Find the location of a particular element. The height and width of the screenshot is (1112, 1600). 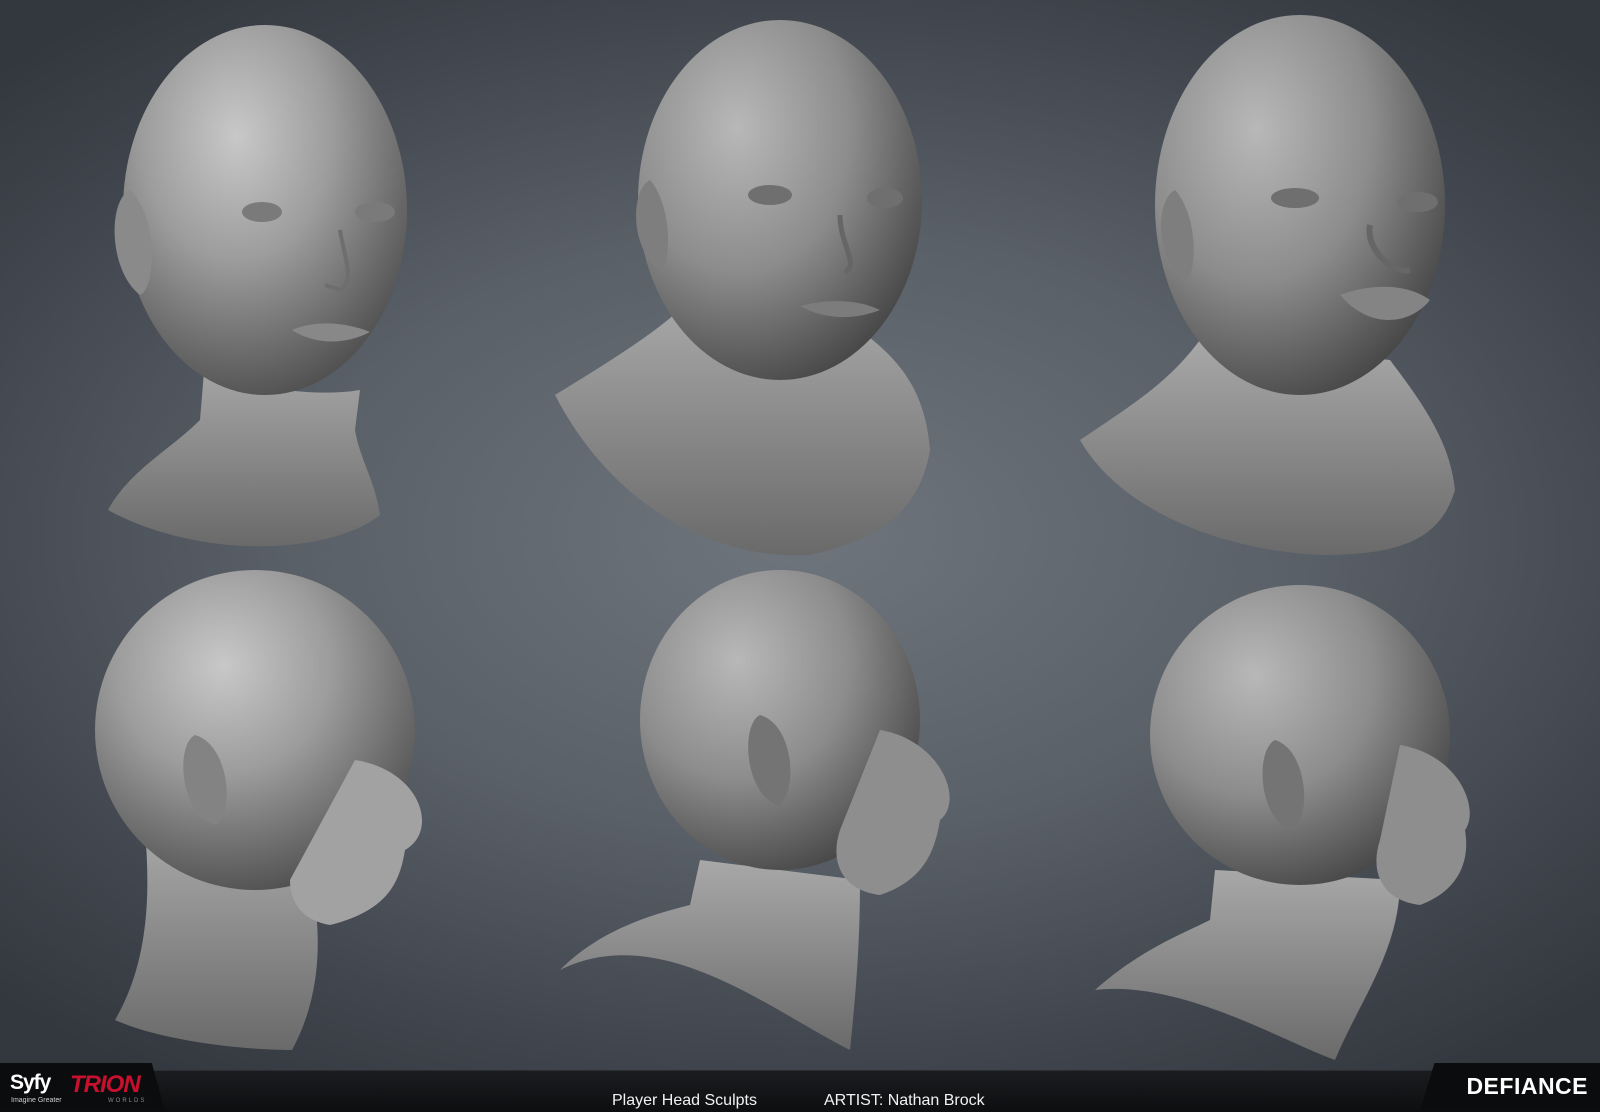

caption-artist: ARTIST: Nathan Brock is located at coordinates (904, 1100).